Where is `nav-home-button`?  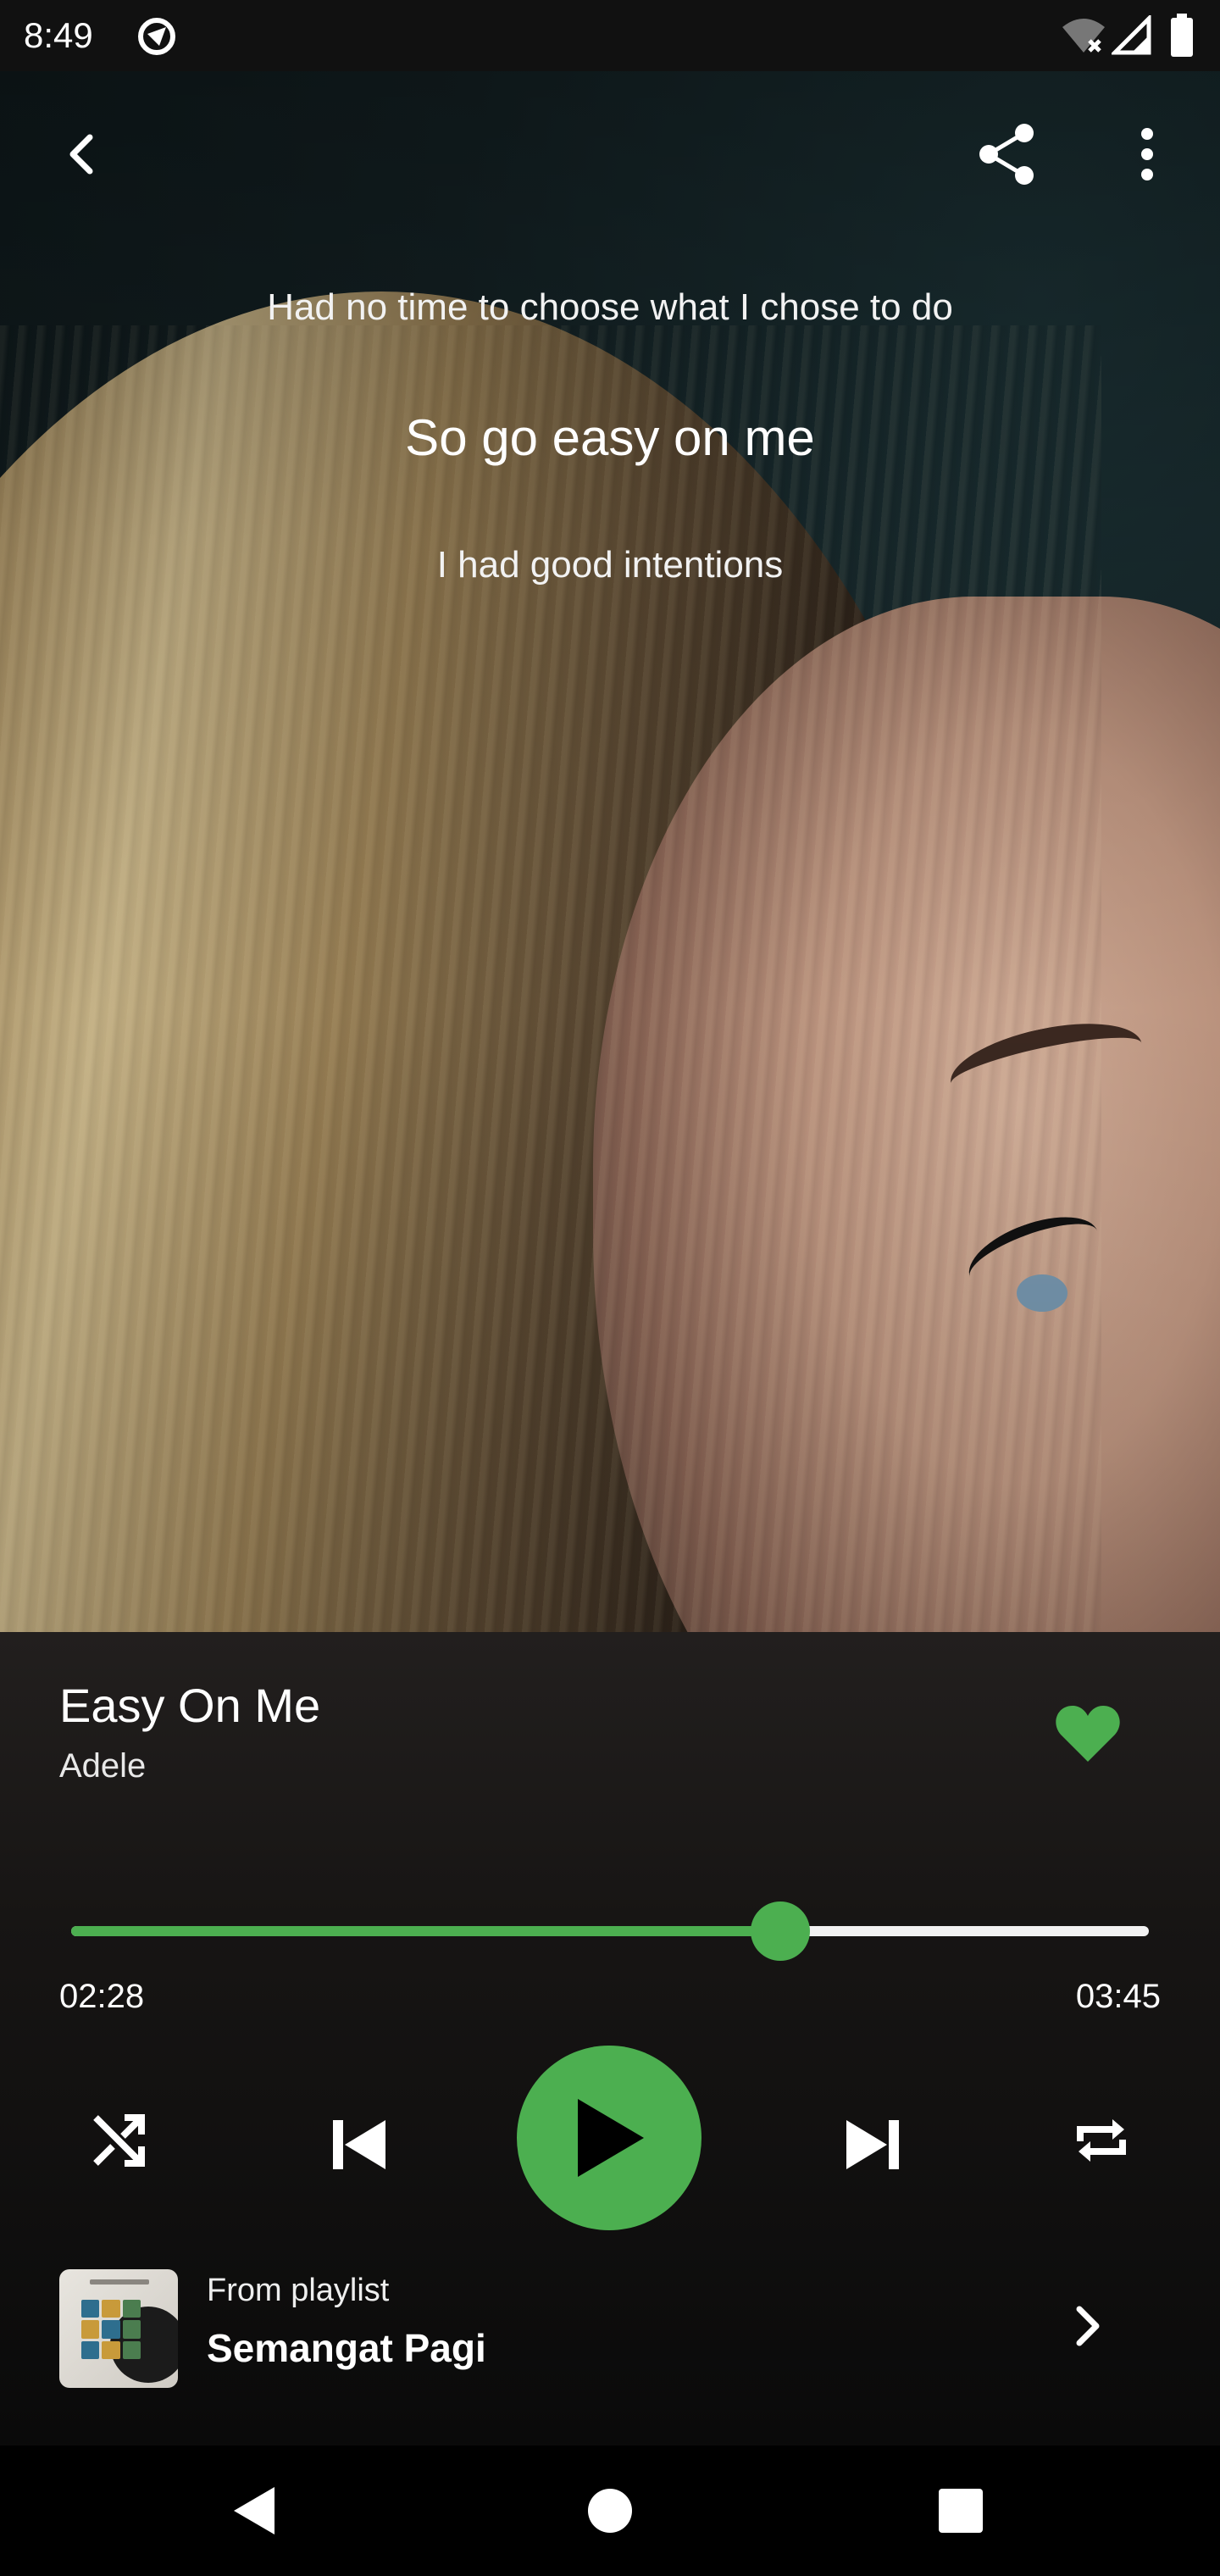
nav-home-button is located at coordinates (610, 2510).